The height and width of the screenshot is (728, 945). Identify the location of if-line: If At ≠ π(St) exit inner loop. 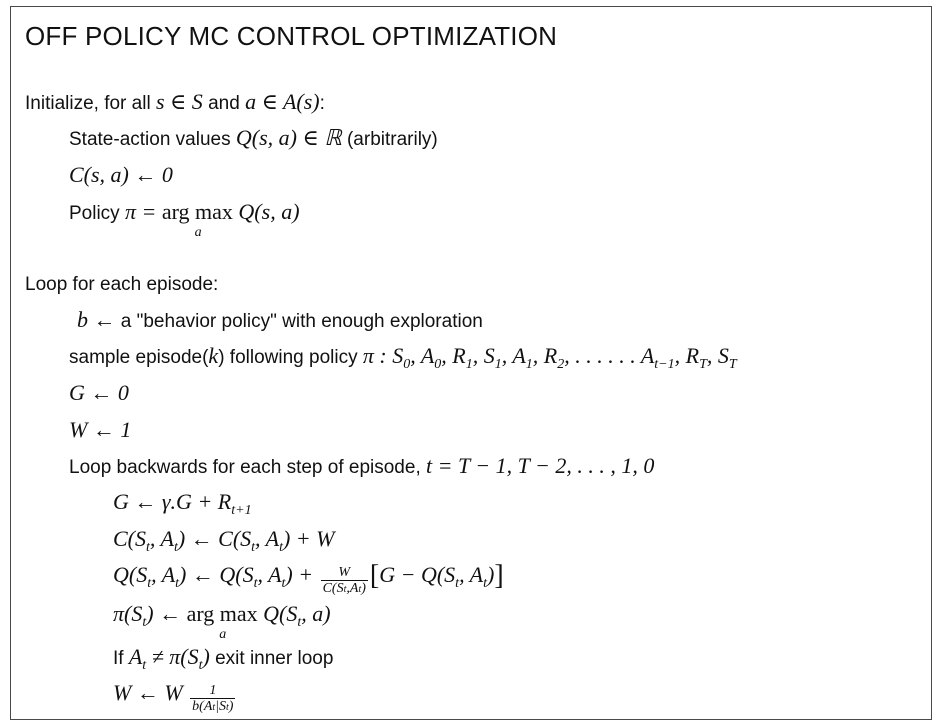
(223, 658).